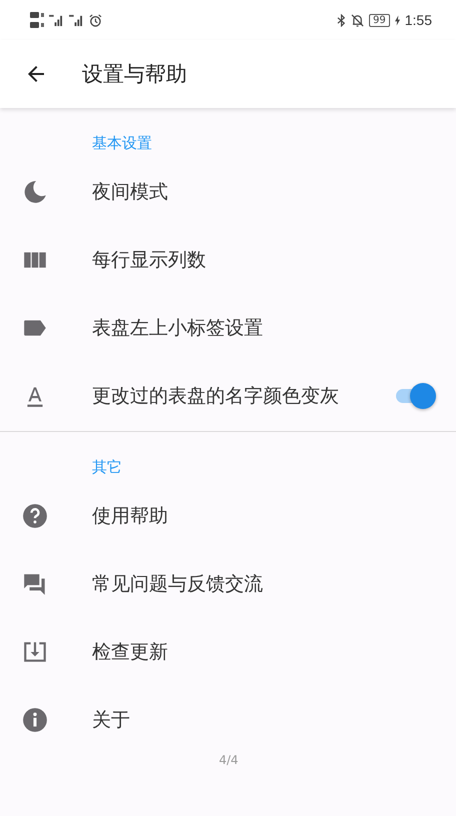 The height and width of the screenshot is (816, 456). I want to click on section-header: 基本设置, so click(122, 143).